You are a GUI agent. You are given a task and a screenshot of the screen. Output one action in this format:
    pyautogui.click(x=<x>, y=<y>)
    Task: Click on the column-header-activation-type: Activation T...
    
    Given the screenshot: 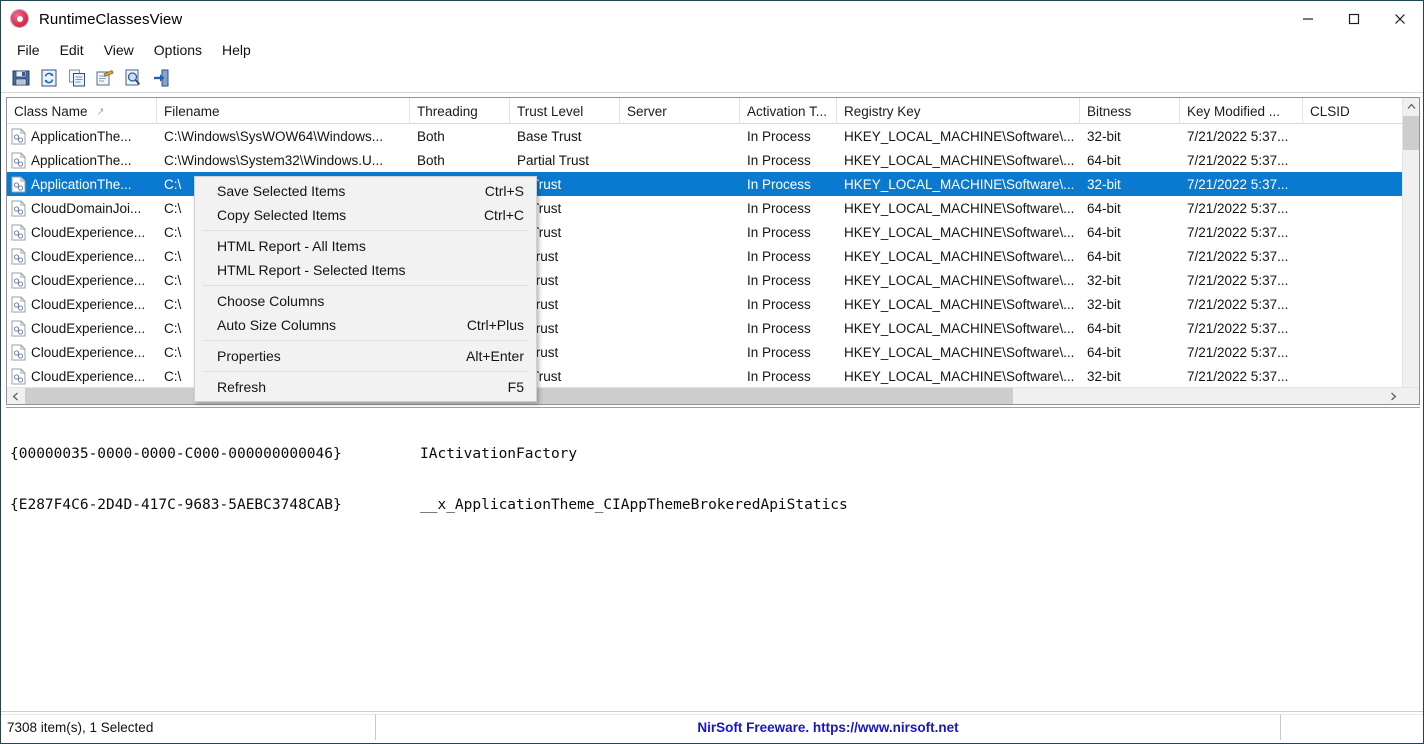 What is the action you would take?
    pyautogui.click(x=788, y=111)
    